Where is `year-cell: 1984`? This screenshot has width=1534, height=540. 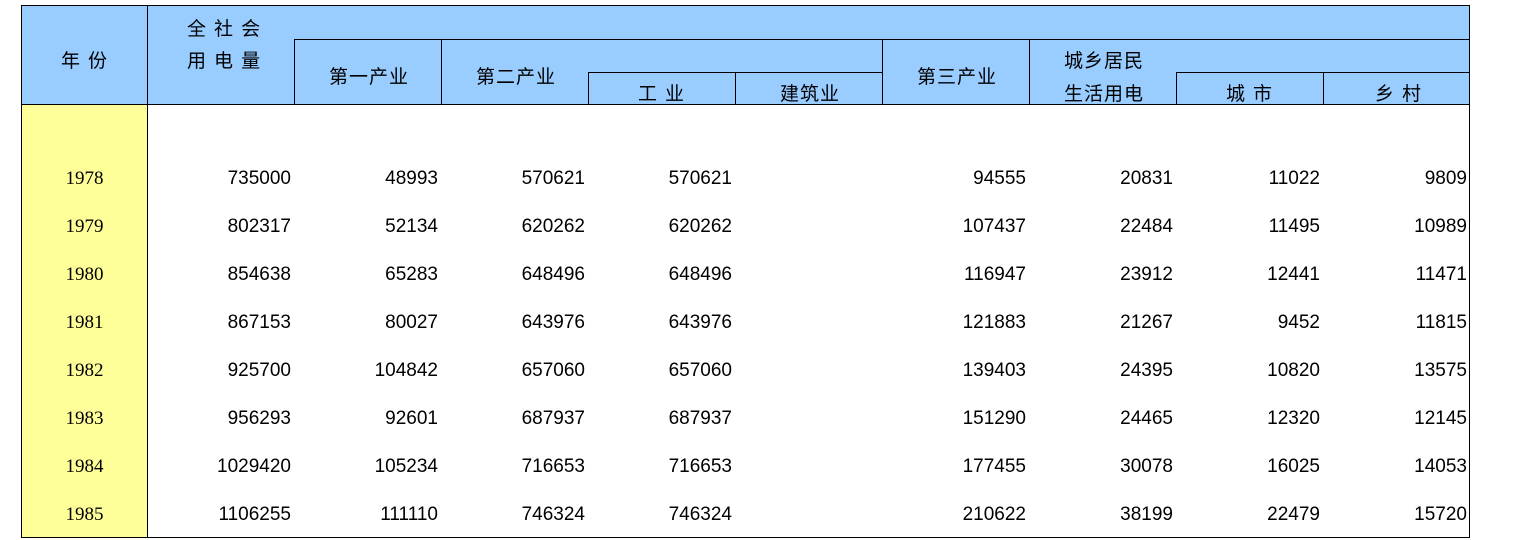 year-cell: 1984 is located at coordinates (84, 466).